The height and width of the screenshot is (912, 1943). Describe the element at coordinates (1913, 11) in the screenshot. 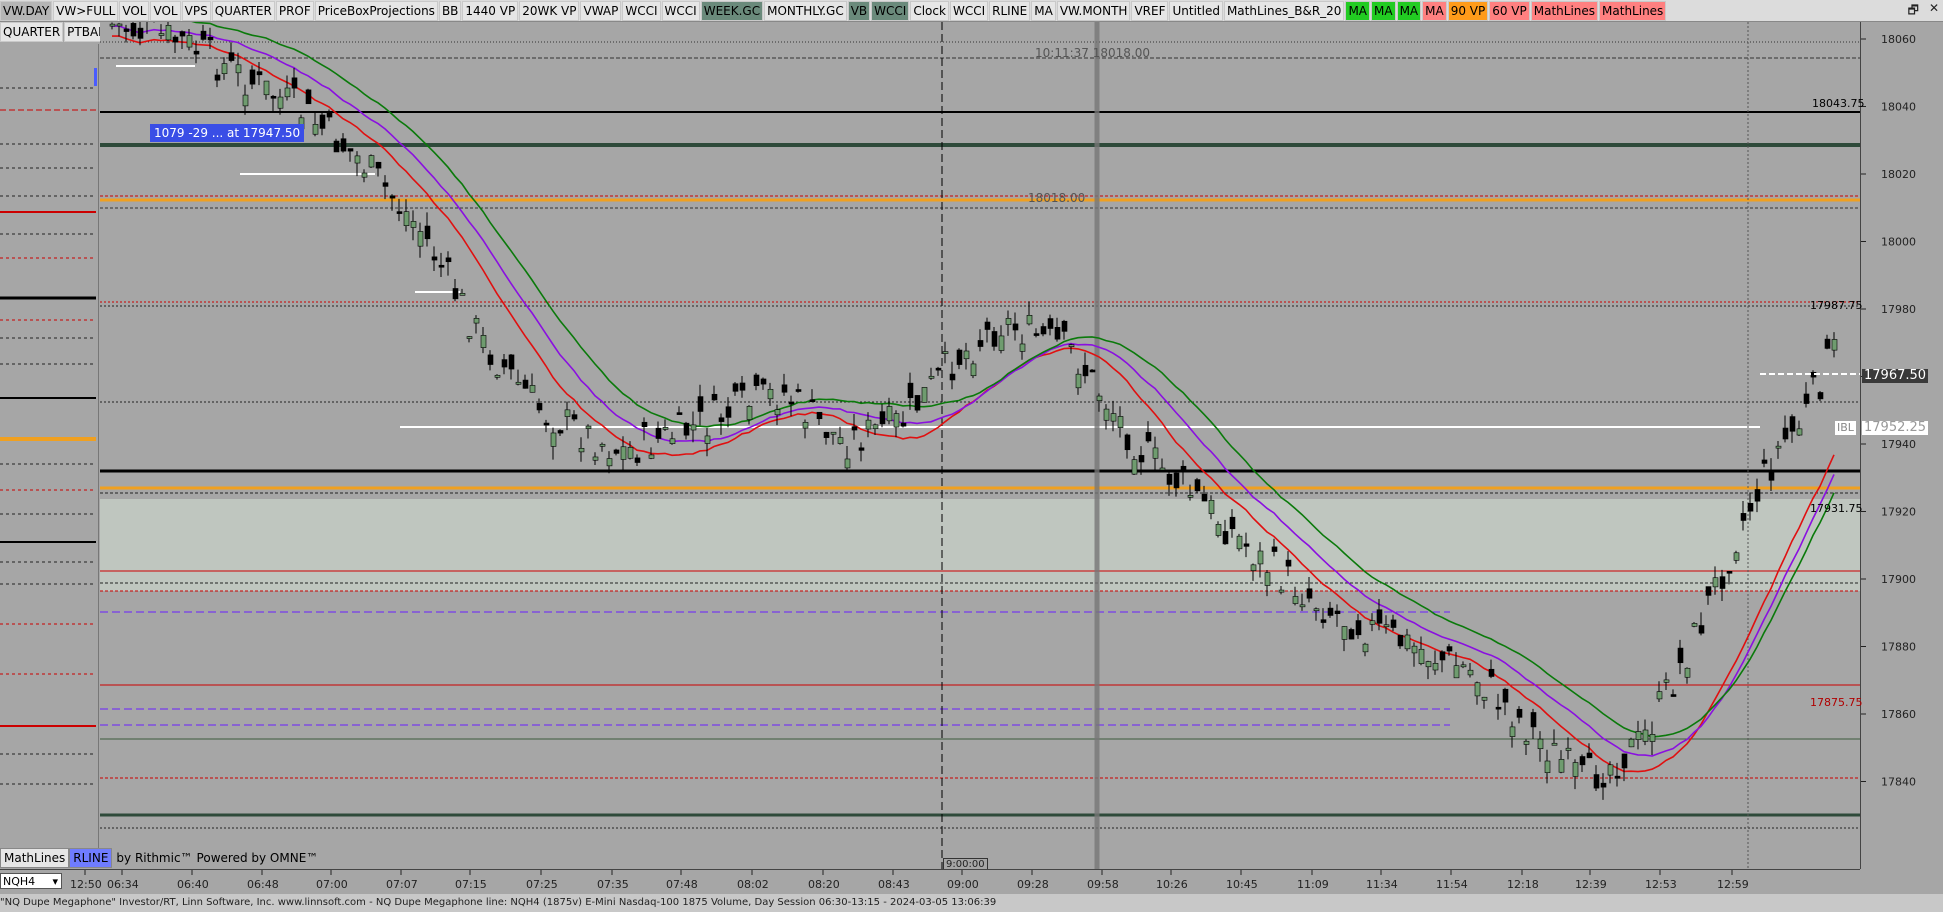

I see `restore-icon: 🗗` at that location.